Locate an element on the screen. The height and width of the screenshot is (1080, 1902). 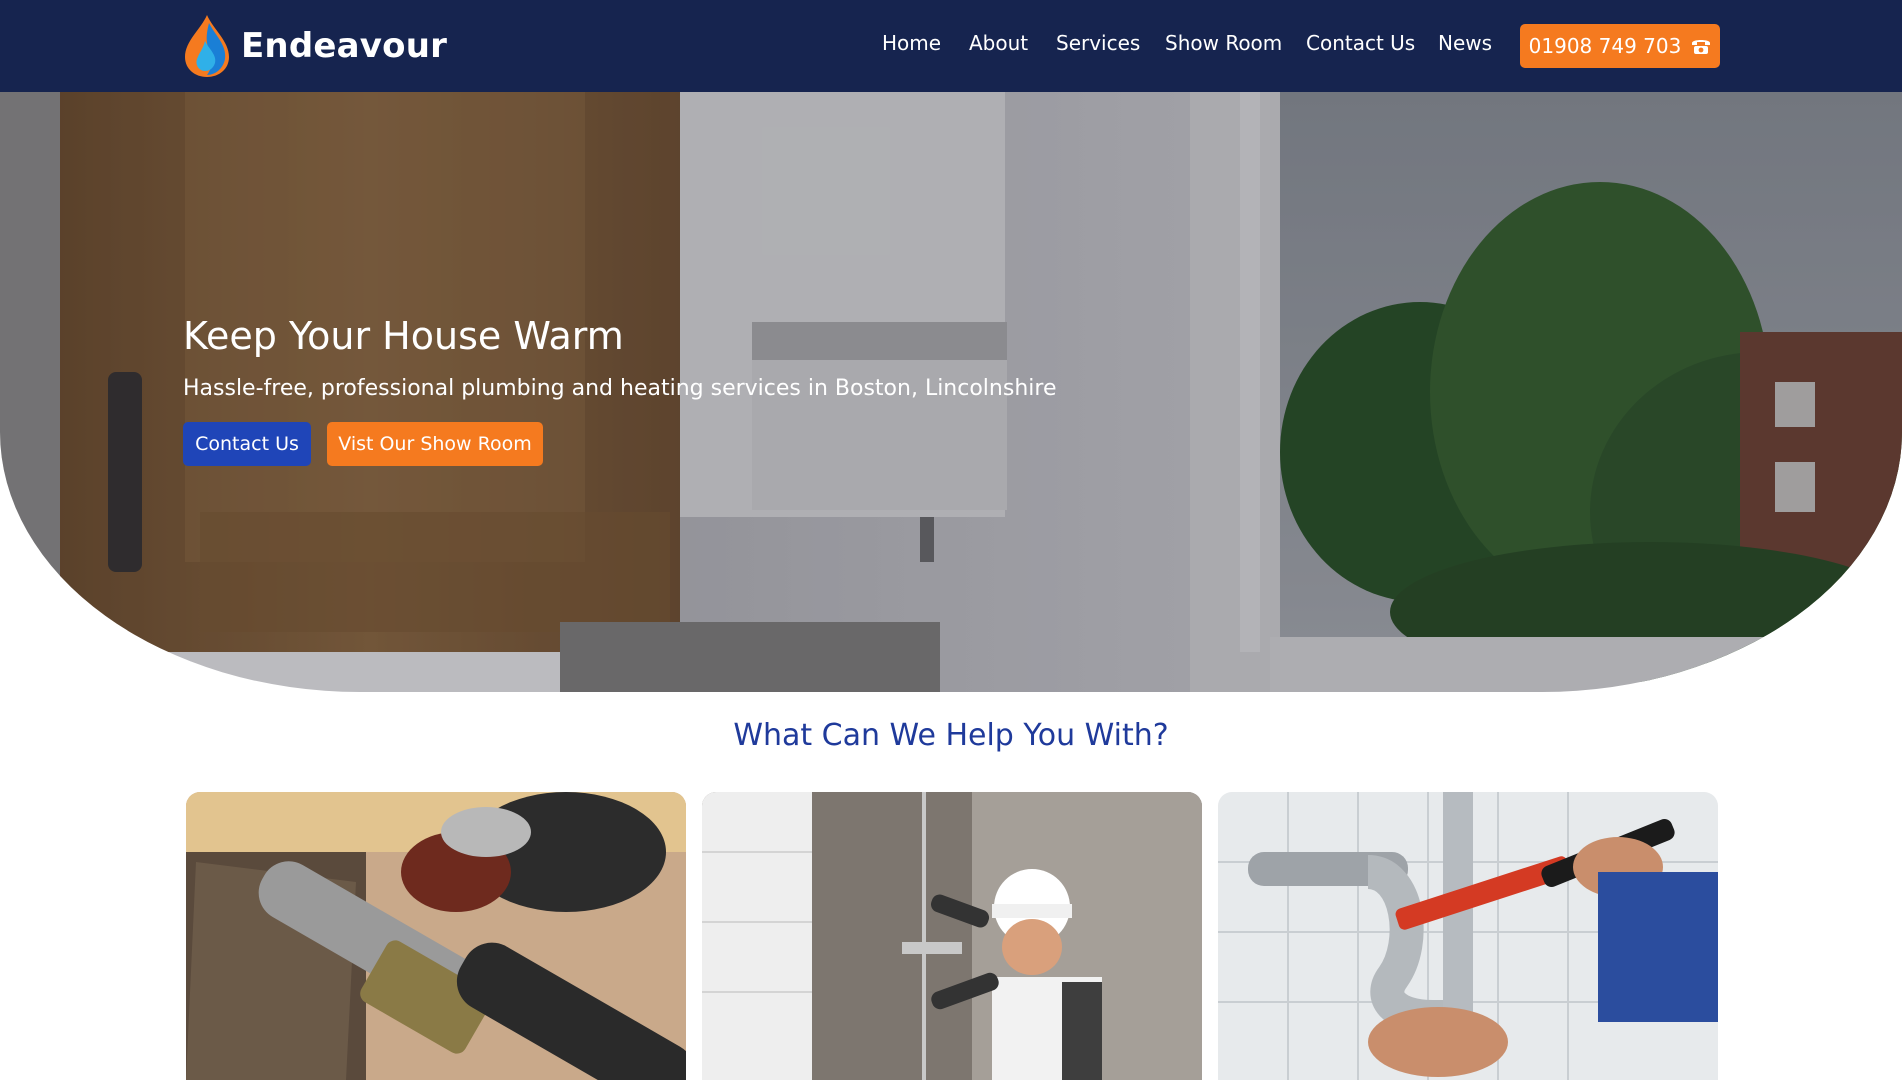
nav-home: Home is located at coordinates (911, 43).